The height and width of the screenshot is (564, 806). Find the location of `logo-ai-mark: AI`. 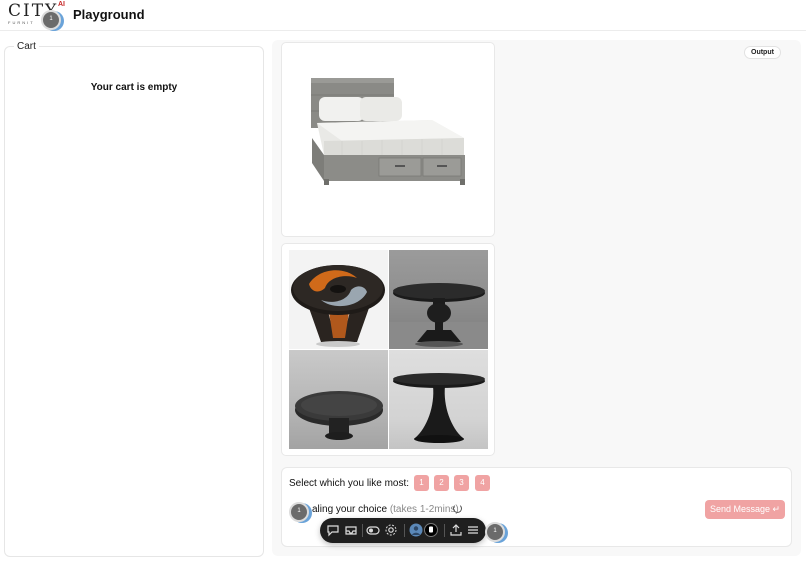

logo-ai-mark: AI is located at coordinates (61, 4).